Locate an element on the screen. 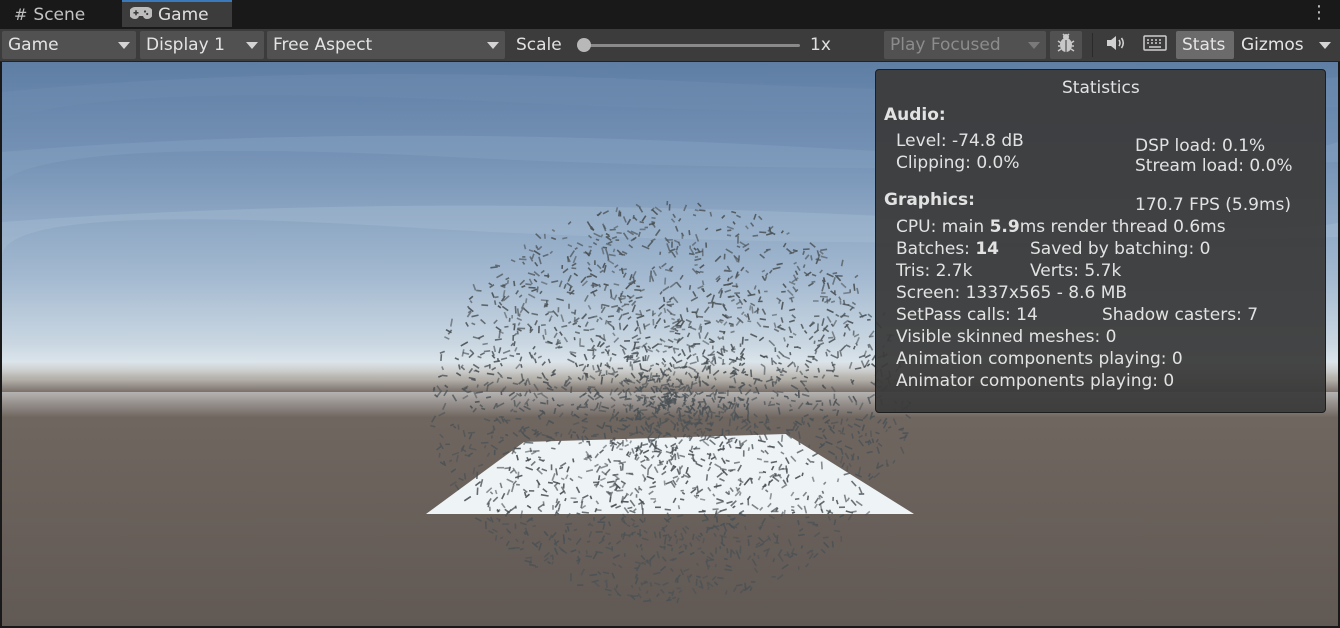 This screenshot has width=1340, height=628. play-mode-dropdown: Play Focused is located at coordinates (965, 45).